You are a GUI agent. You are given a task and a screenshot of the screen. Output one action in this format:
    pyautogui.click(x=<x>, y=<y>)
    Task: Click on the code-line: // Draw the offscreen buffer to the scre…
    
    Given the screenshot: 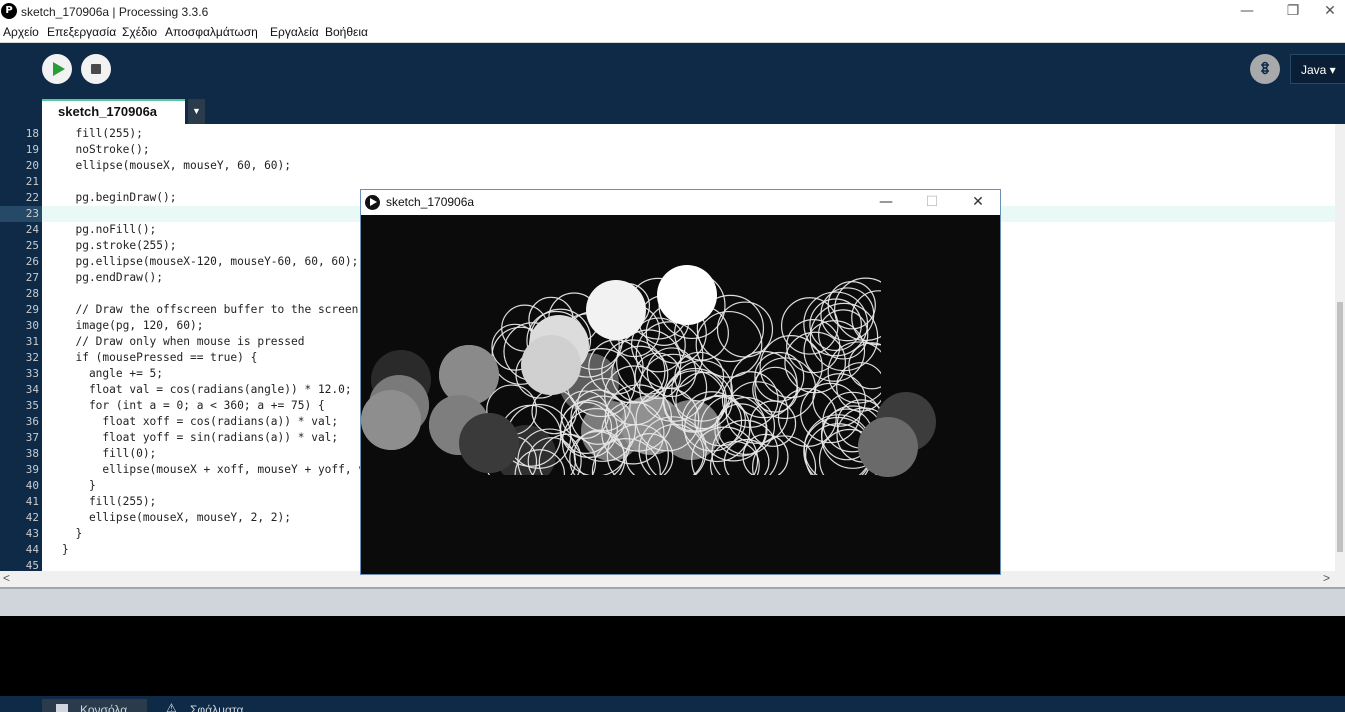 What is the action you would take?
    pyautogui.click(x=210, y=310)
    